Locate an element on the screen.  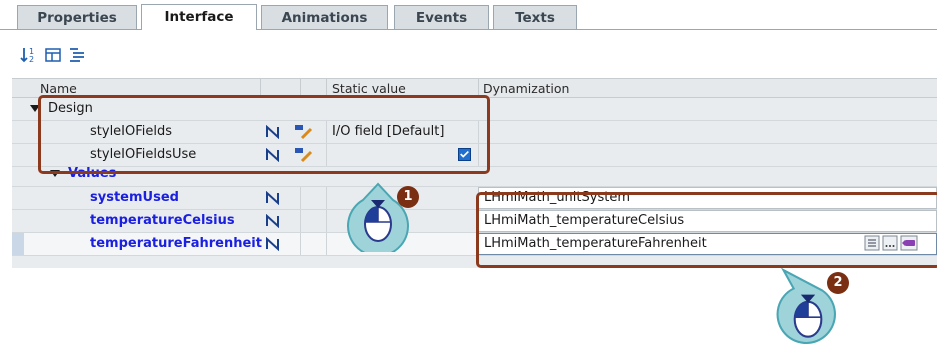
sort-icon: 1 2 is located at coordinates (29, 55).